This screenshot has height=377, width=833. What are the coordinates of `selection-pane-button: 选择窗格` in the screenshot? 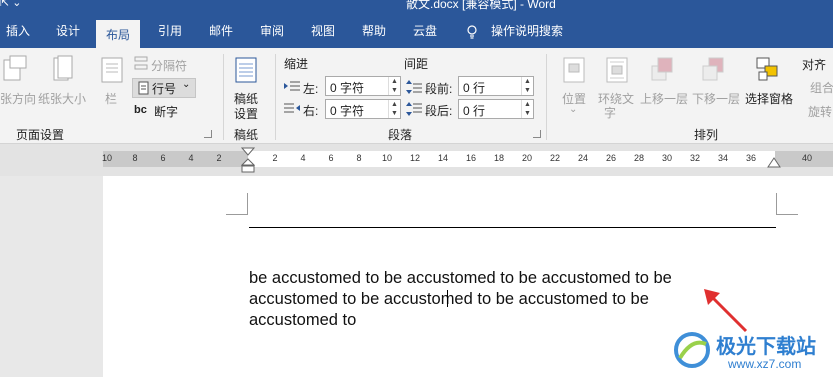 It's located at (769, 98).